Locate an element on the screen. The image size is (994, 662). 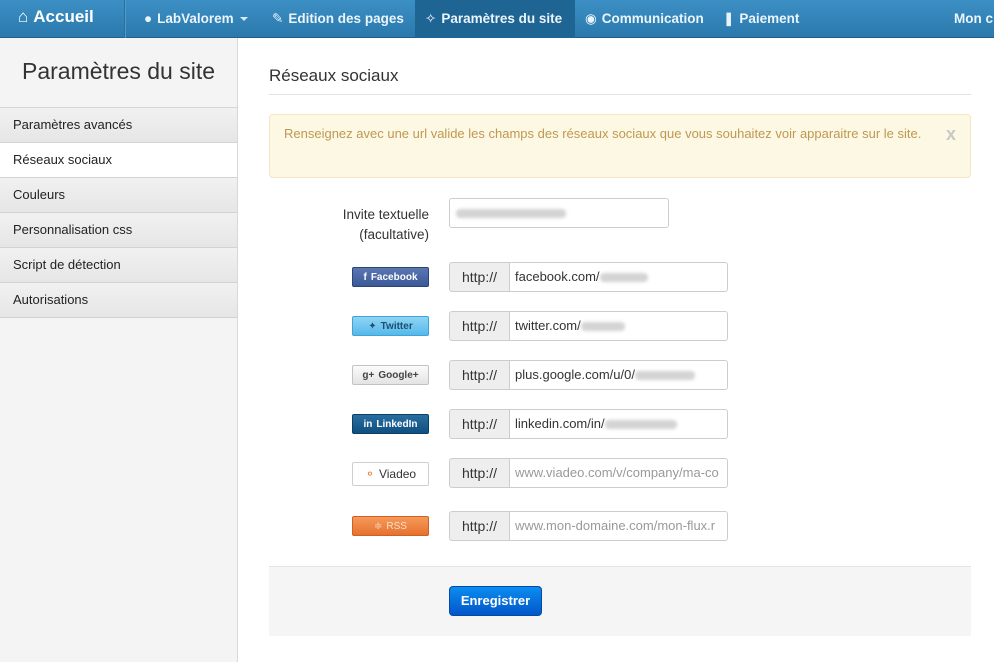
nav-parametres-site-label: Paramètres du site is located at coordinates (502, 18).